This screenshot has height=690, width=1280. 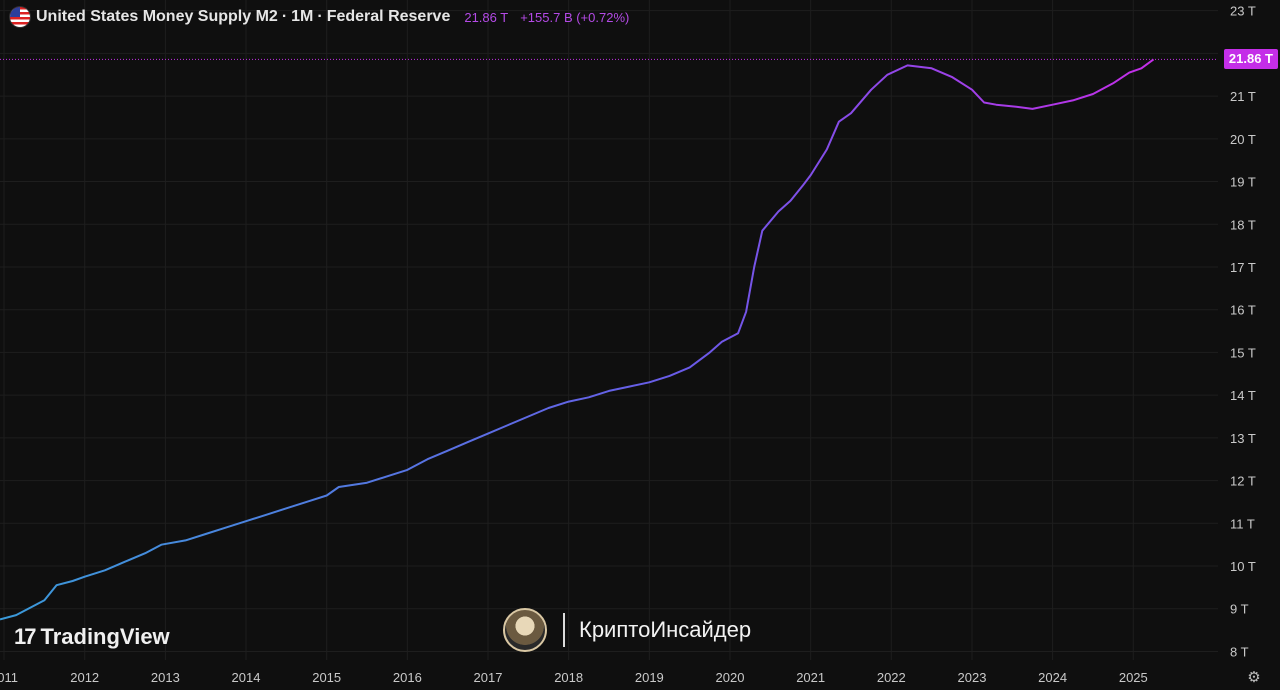 I want to click on y-tick-label: 20 T, so click(x=1243, y=139).